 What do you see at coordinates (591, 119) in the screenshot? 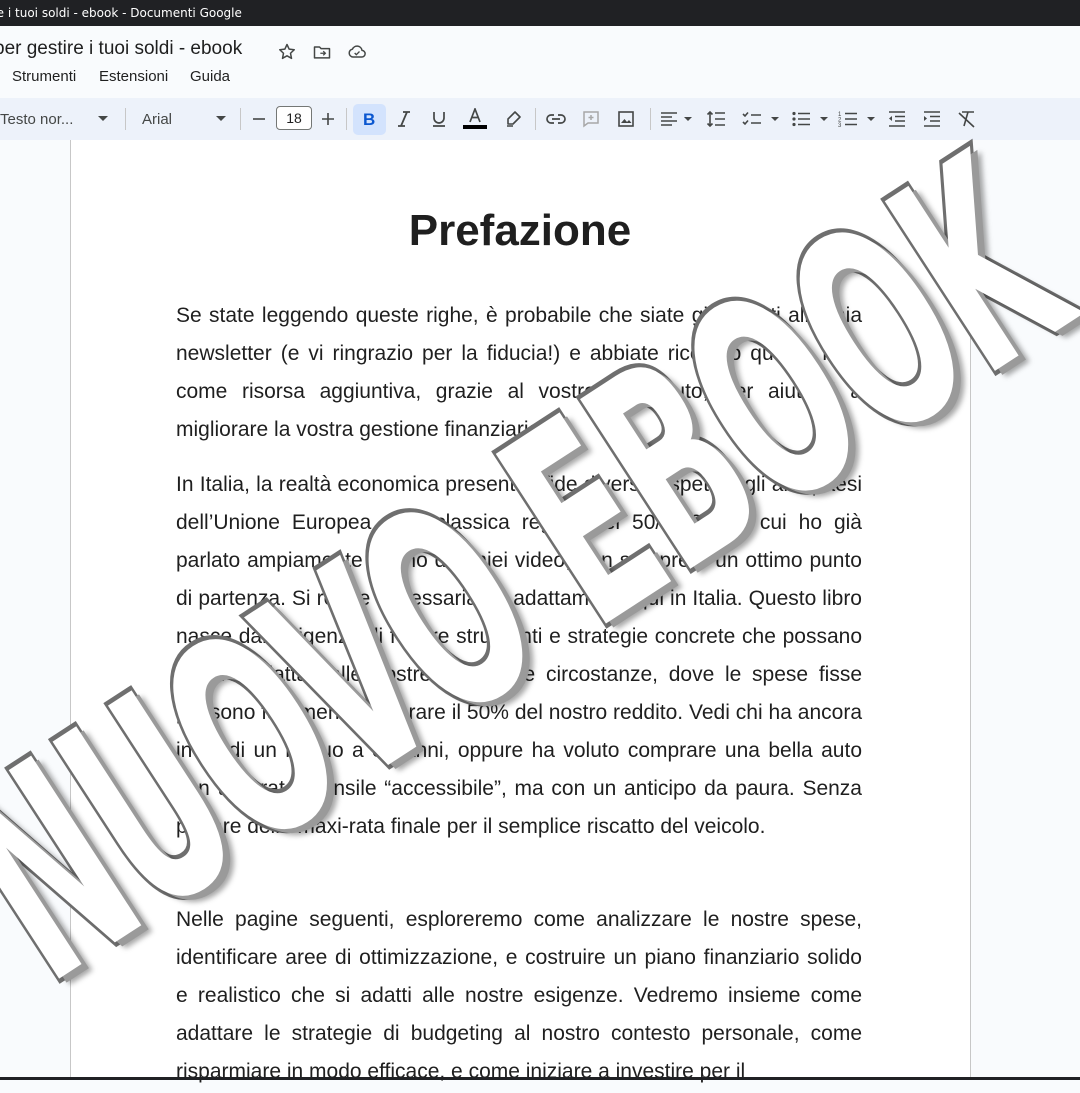
I see `add-comment-icon` at bounding box center [591, 119].